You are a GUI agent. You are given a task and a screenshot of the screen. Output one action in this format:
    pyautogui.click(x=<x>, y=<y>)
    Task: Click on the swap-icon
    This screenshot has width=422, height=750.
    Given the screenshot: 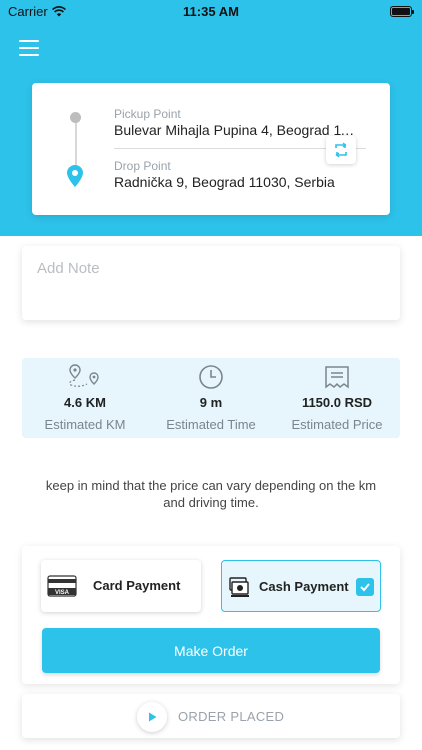 What is the action you would take?
    pyautogui.click(x=341, y=150)
    